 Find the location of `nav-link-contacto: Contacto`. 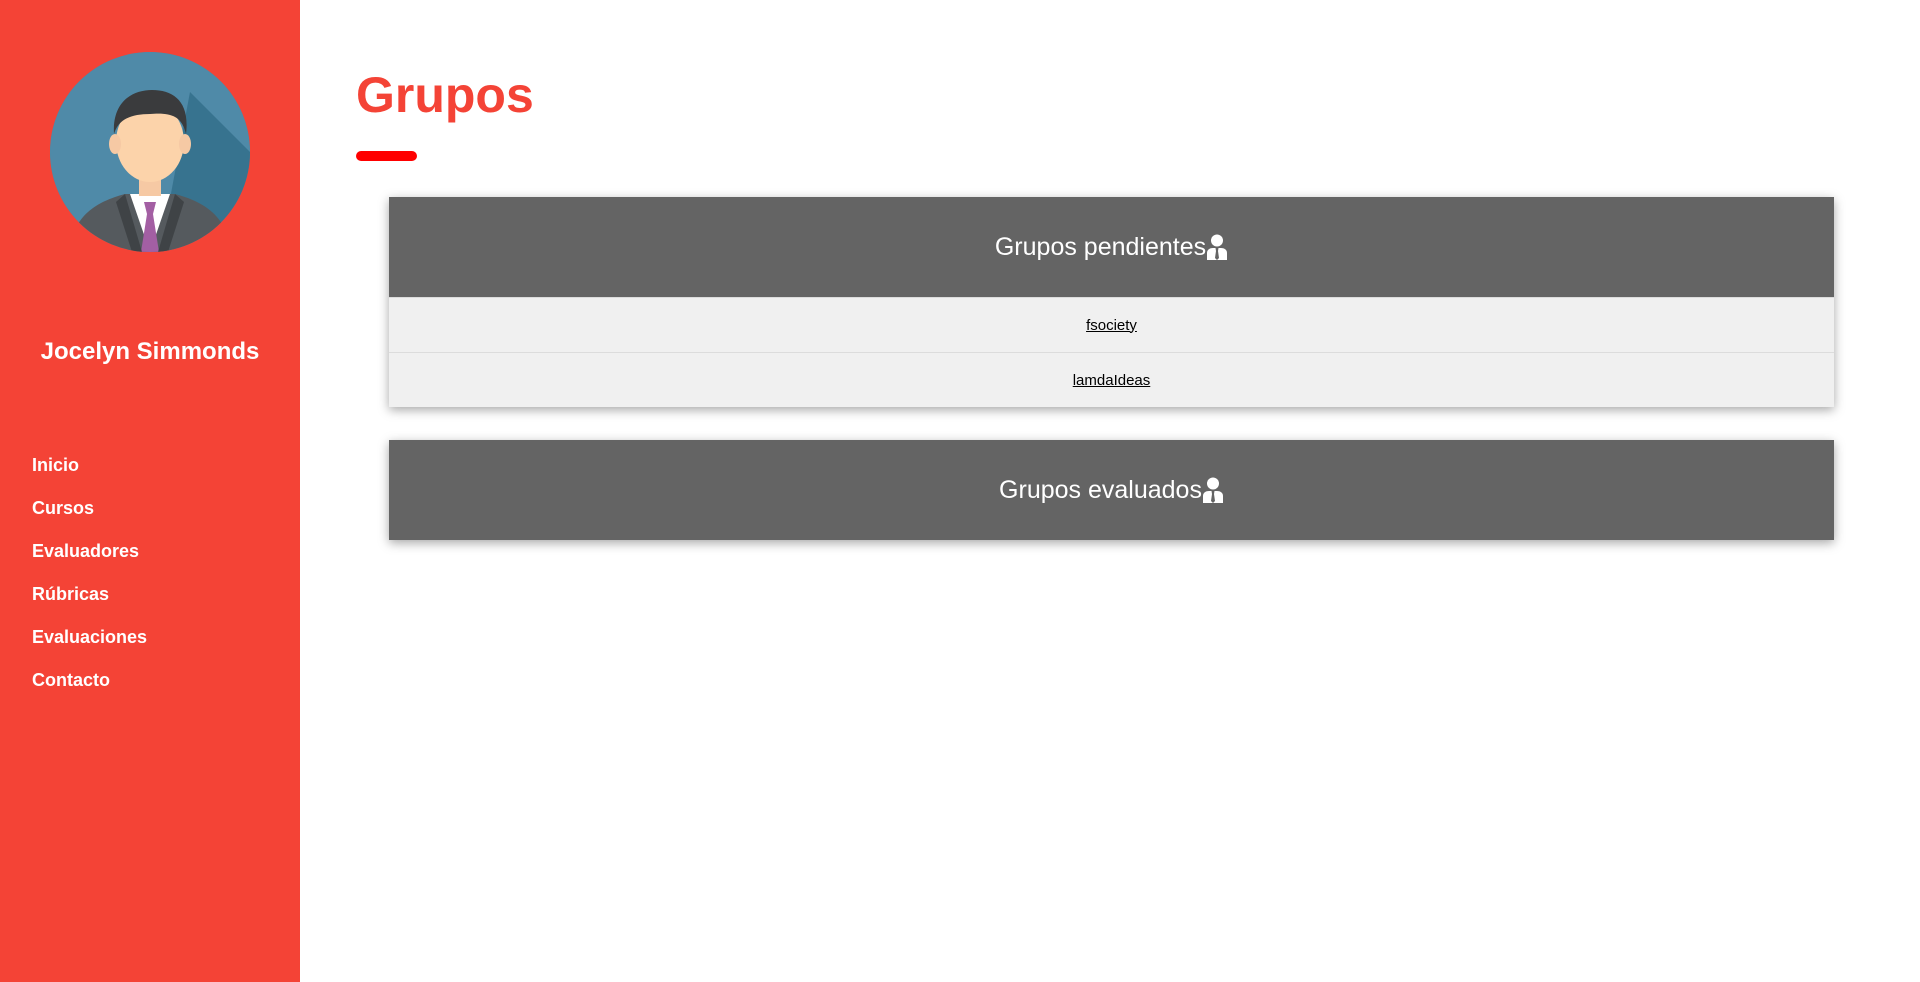

nav-link-contacto: Contacto is located at coordinates (71, 680).